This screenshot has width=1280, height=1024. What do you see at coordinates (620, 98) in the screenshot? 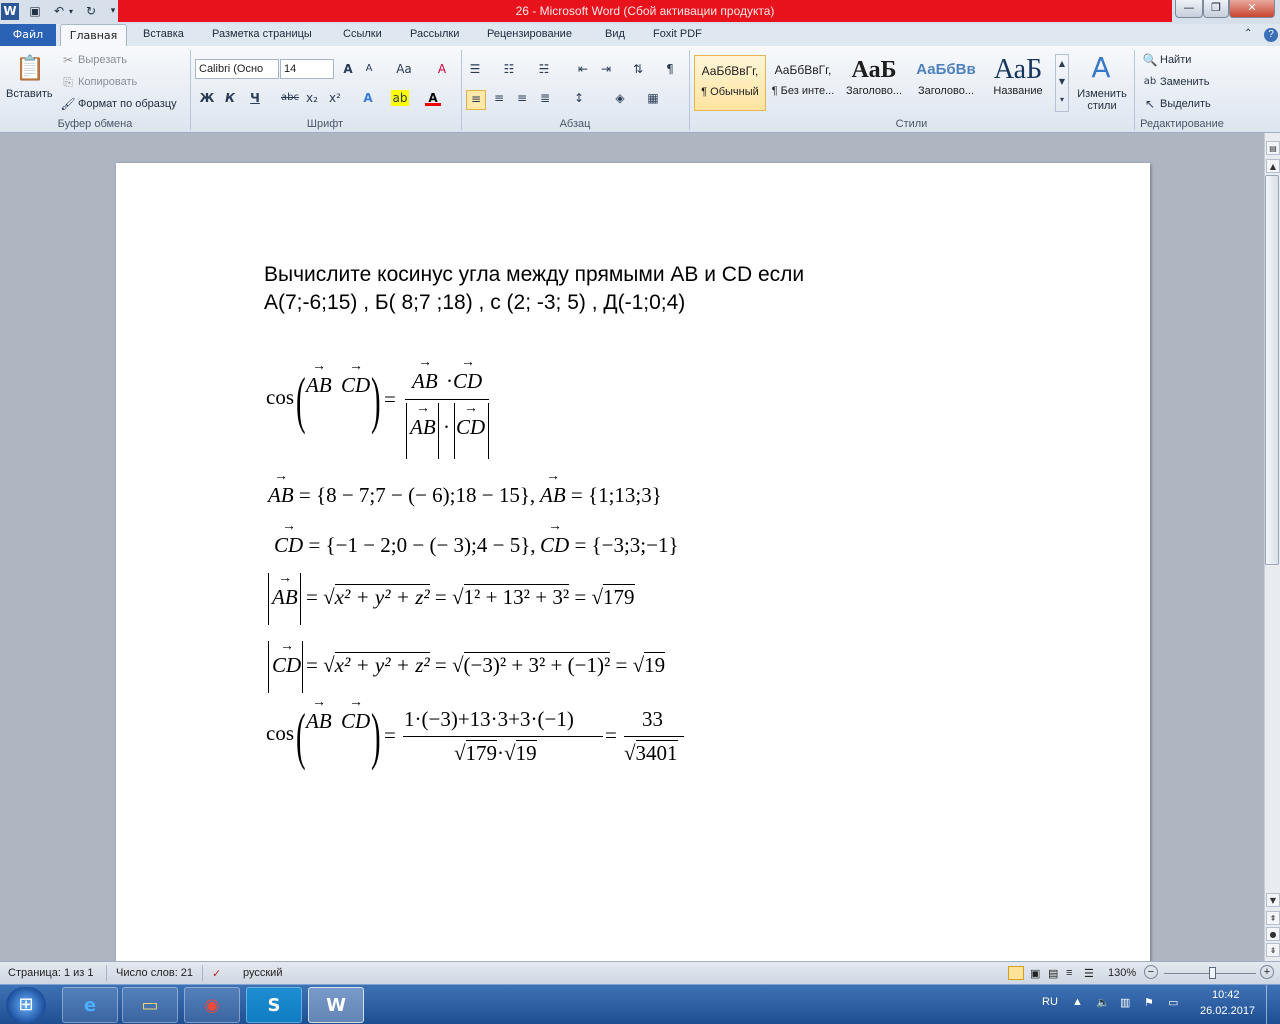
I see `shading-icon: ◈` at bounding box center [620, 98].